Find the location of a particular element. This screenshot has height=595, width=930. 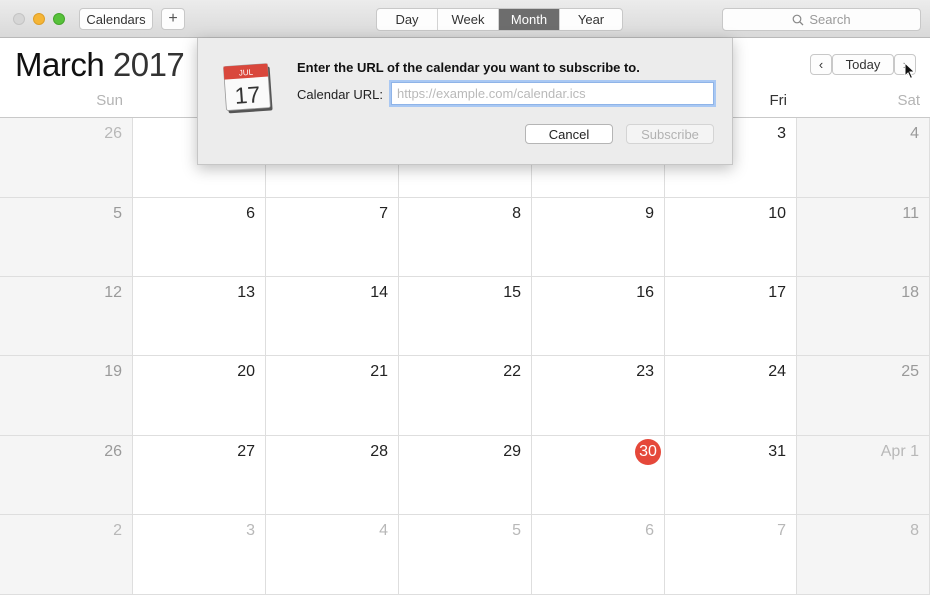

day-cell: 18 is located at coordinates (863, 316).